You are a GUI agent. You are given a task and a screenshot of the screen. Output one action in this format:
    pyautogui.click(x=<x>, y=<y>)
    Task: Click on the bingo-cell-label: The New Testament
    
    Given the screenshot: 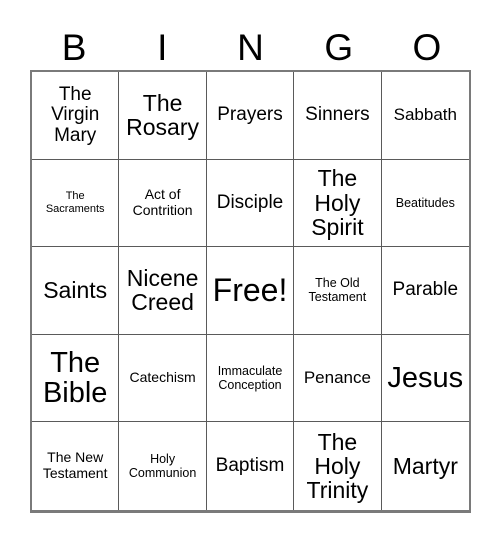 What is the action you would take?
    pyautogui.click(x=75, y=465)
    